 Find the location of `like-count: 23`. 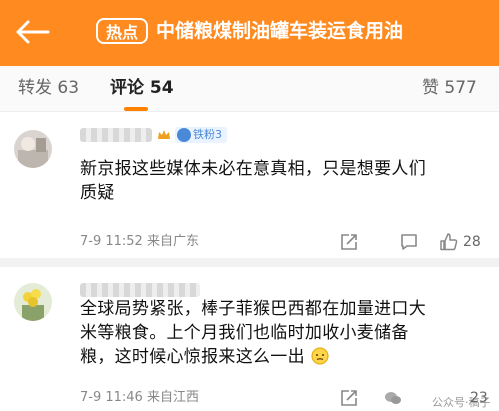

like-count: 23 is located at coordinates (479, 398).